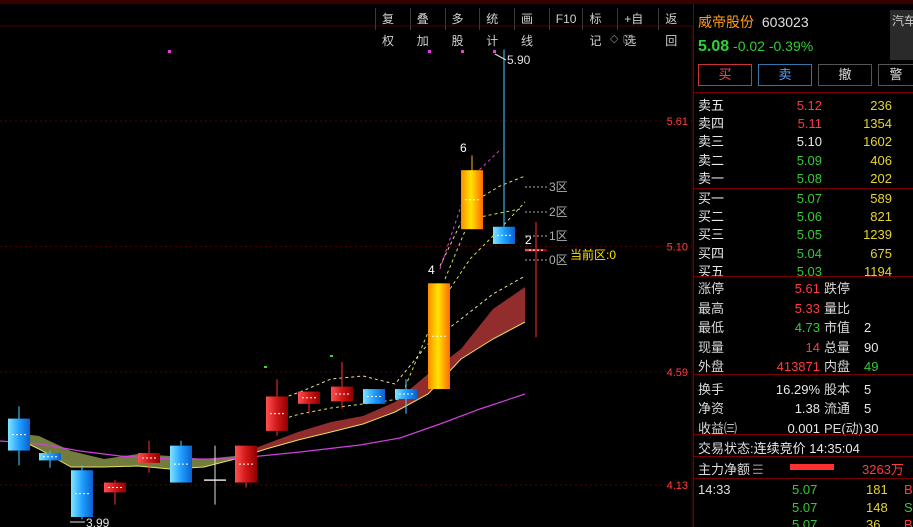 Image resolution: width=913 pixels, height=527 pixels. I want to click on ask-row: 卖四 5.11 1354, so click(805, 124).